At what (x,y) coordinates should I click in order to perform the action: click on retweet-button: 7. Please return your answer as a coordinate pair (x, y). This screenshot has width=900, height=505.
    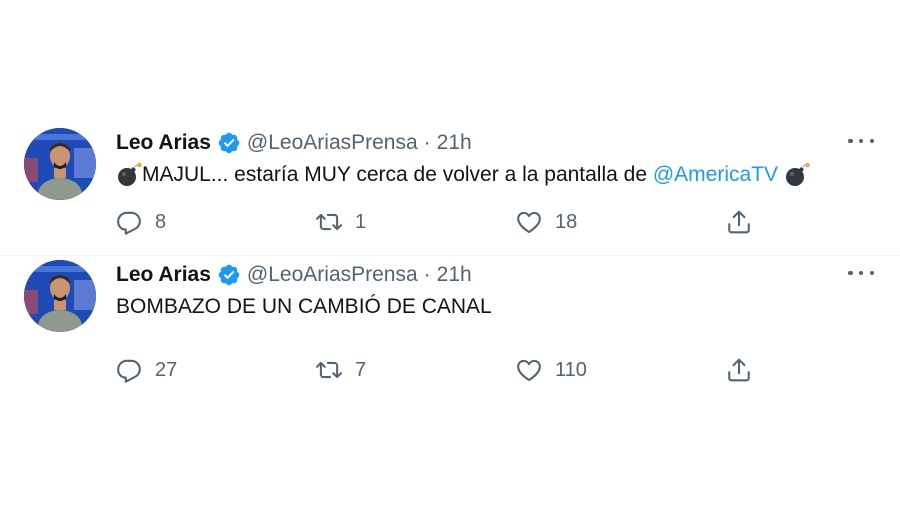
    Looking at the image, I should click on (341, 370).